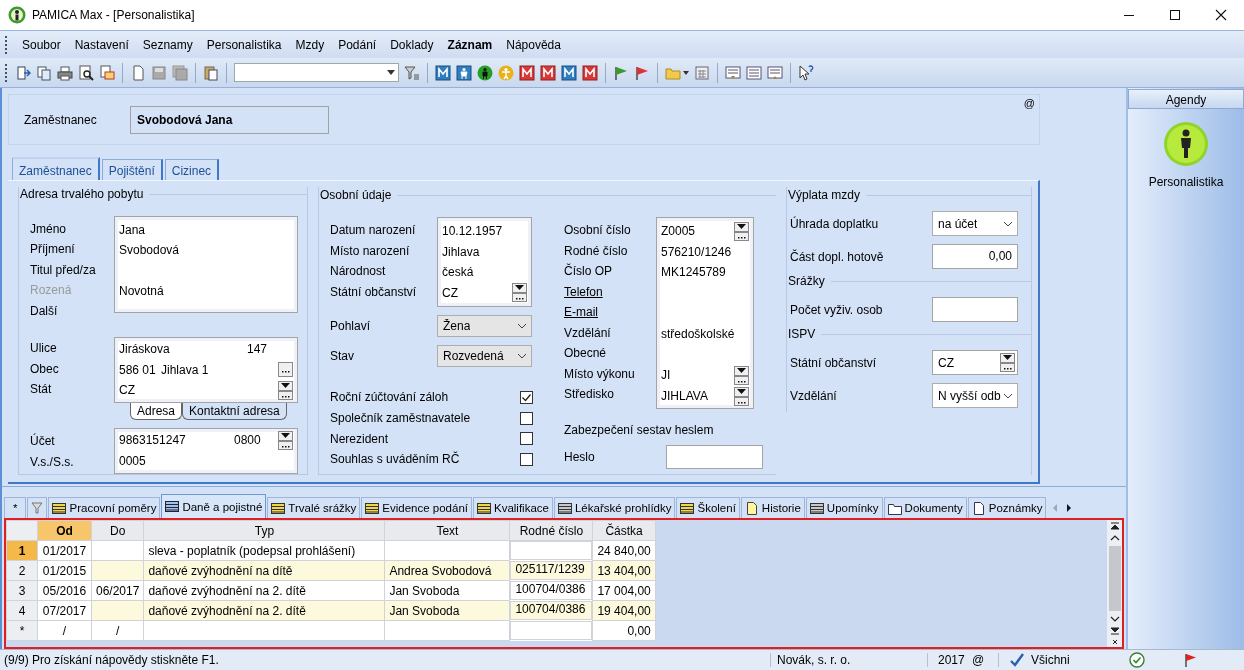 The height and width of the screenshot is (670, 1244). What do you see at coordinates (975, 256) in the screenshot?
I see `number-field: 0,00` at bounding box center [975, 256].